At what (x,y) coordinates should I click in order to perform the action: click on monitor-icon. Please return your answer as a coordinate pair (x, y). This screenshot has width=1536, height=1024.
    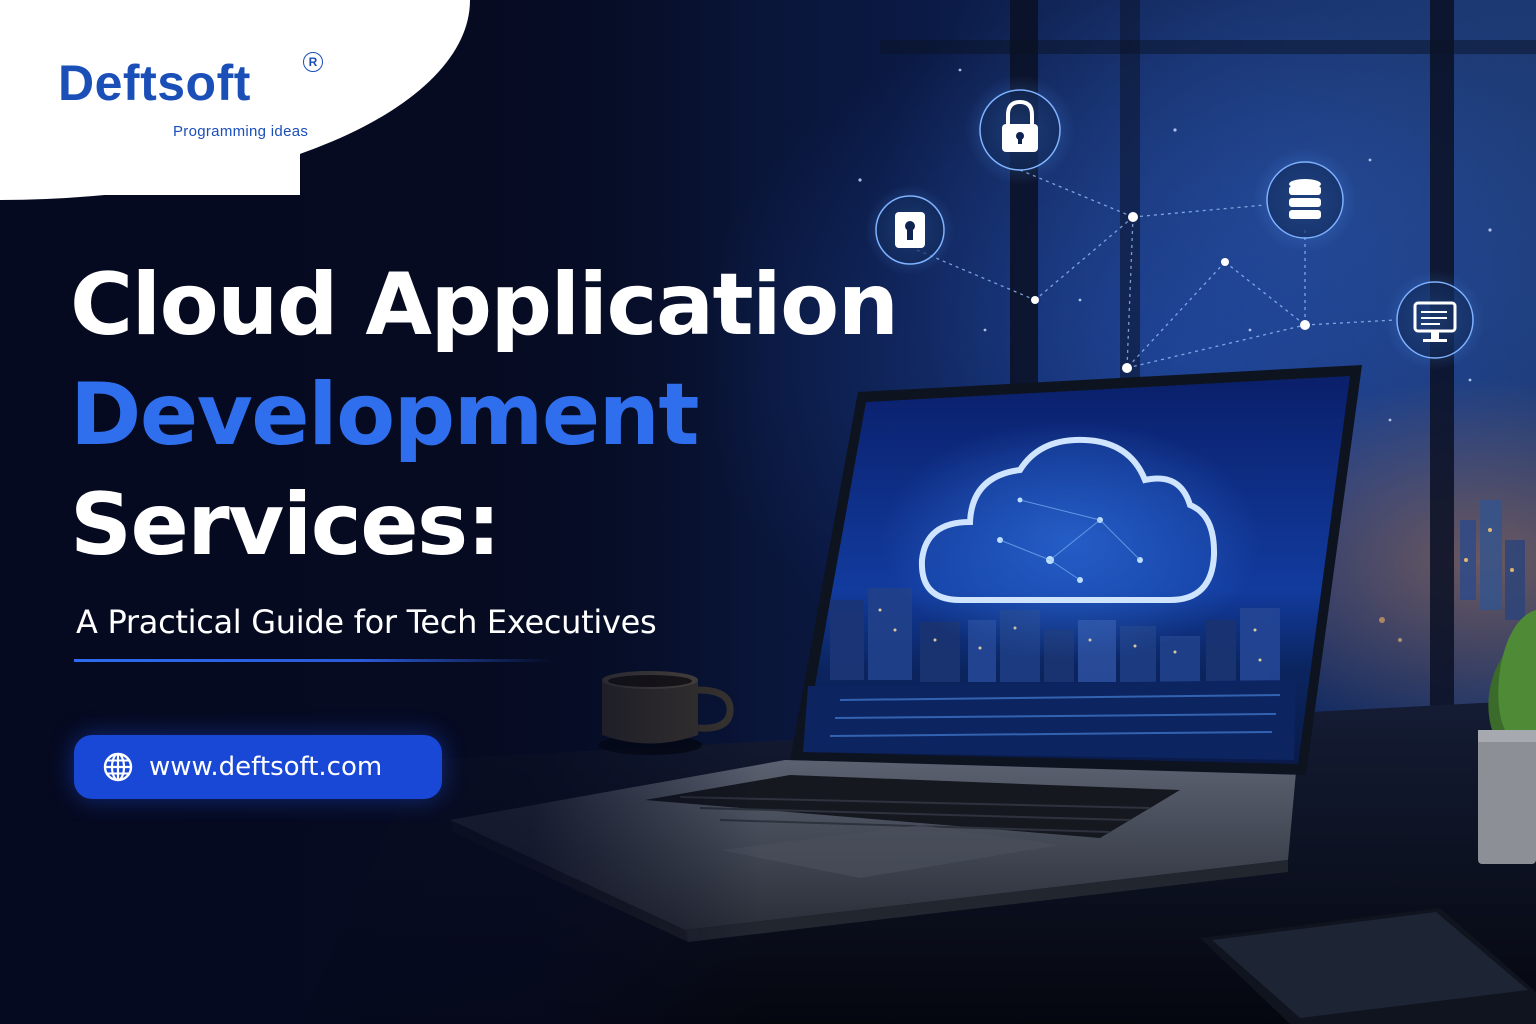
    Looking at the image, I should click on (1435, 320).